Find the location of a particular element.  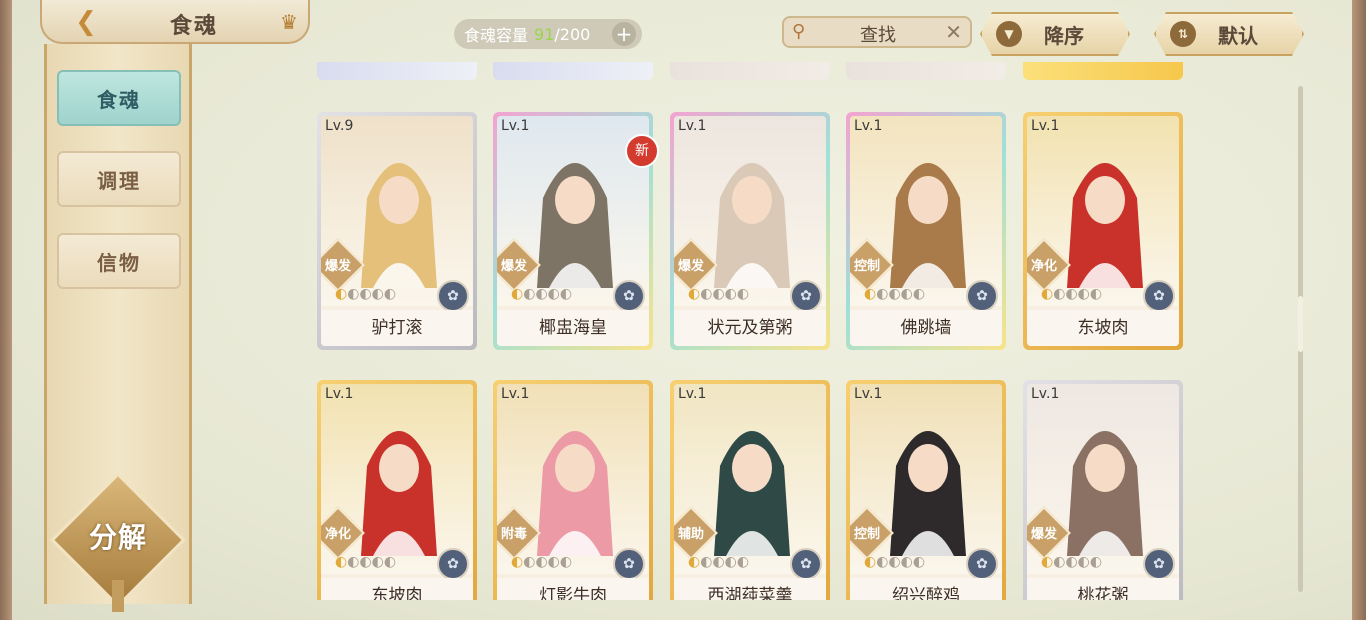

food-soul-card: Lv.1 辅助 ◐◐◐◐◐ ✿ 西湖莼菜羹 is located at coordinates (750, 490).